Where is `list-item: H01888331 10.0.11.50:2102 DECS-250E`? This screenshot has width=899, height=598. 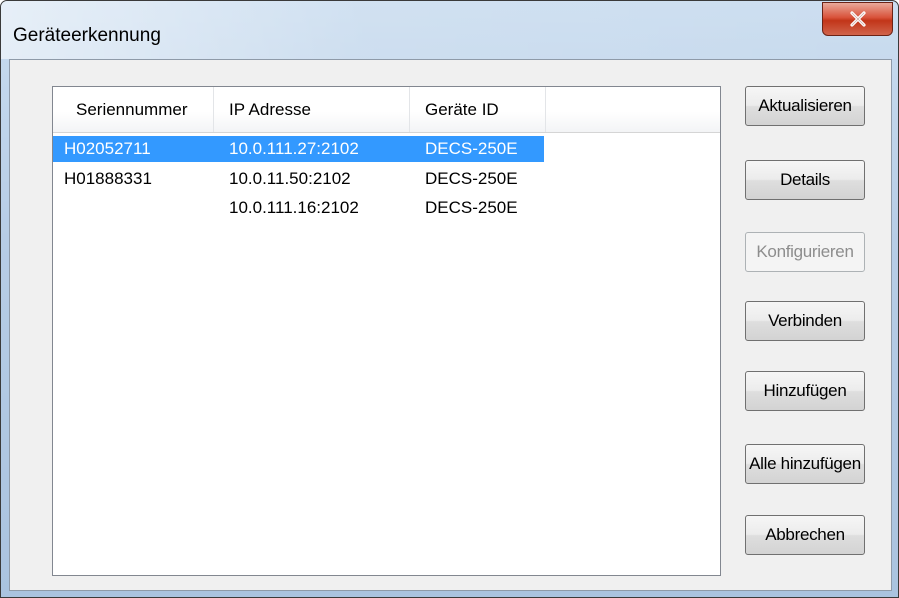 list-item: H01888331 10.0.11.50:2102 DECS-250E is located at coordinates (298, 179).